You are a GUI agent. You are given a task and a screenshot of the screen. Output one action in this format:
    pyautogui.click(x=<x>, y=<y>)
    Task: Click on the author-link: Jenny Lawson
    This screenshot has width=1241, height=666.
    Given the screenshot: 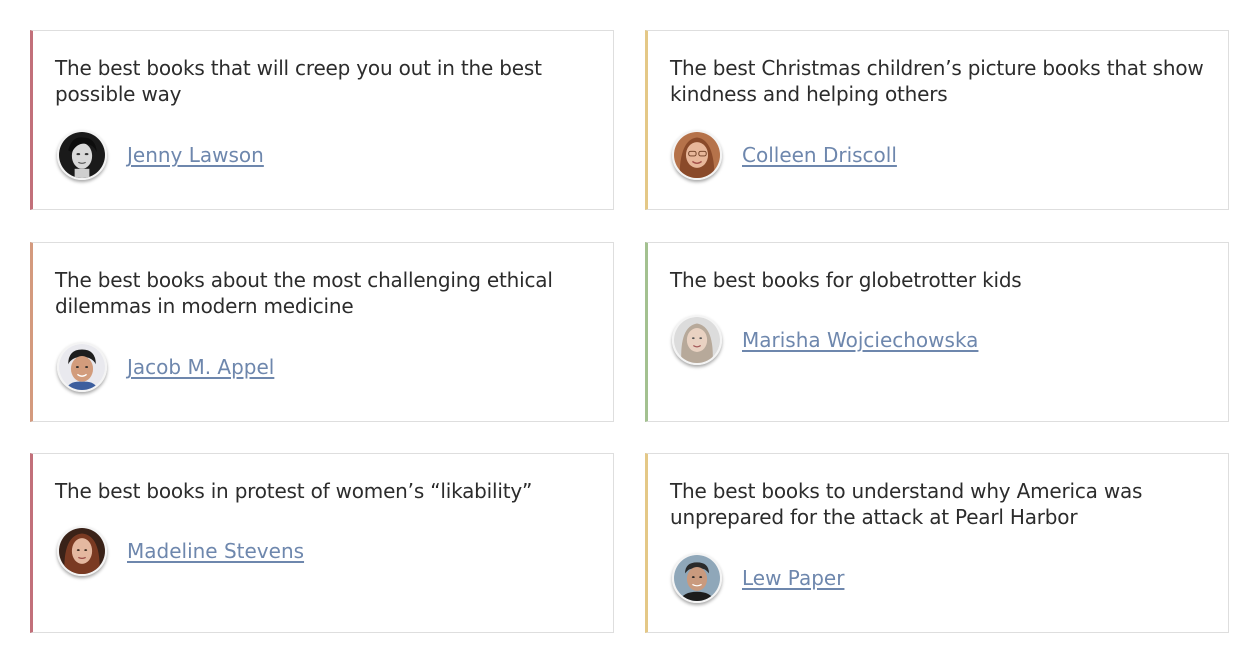 What is the action you would take?
    pyautogui.click(x=195, y=155)
    